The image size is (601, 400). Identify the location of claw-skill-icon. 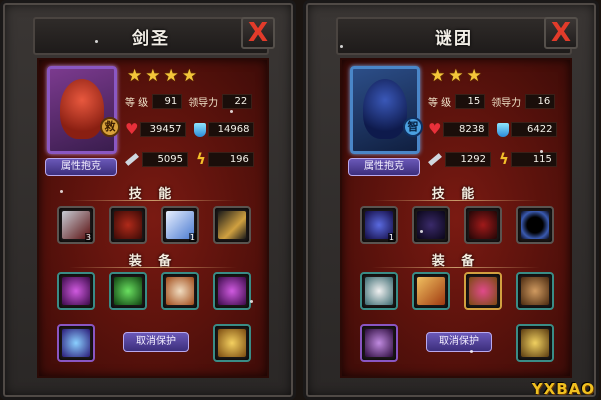
(483, 225).